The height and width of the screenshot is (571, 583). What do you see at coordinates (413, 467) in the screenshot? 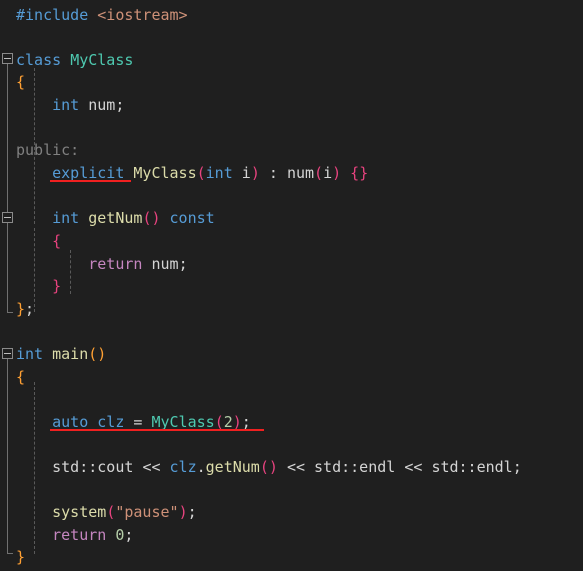
I see `token-stream-operator-3: <<` at bounding box center [413, 467].